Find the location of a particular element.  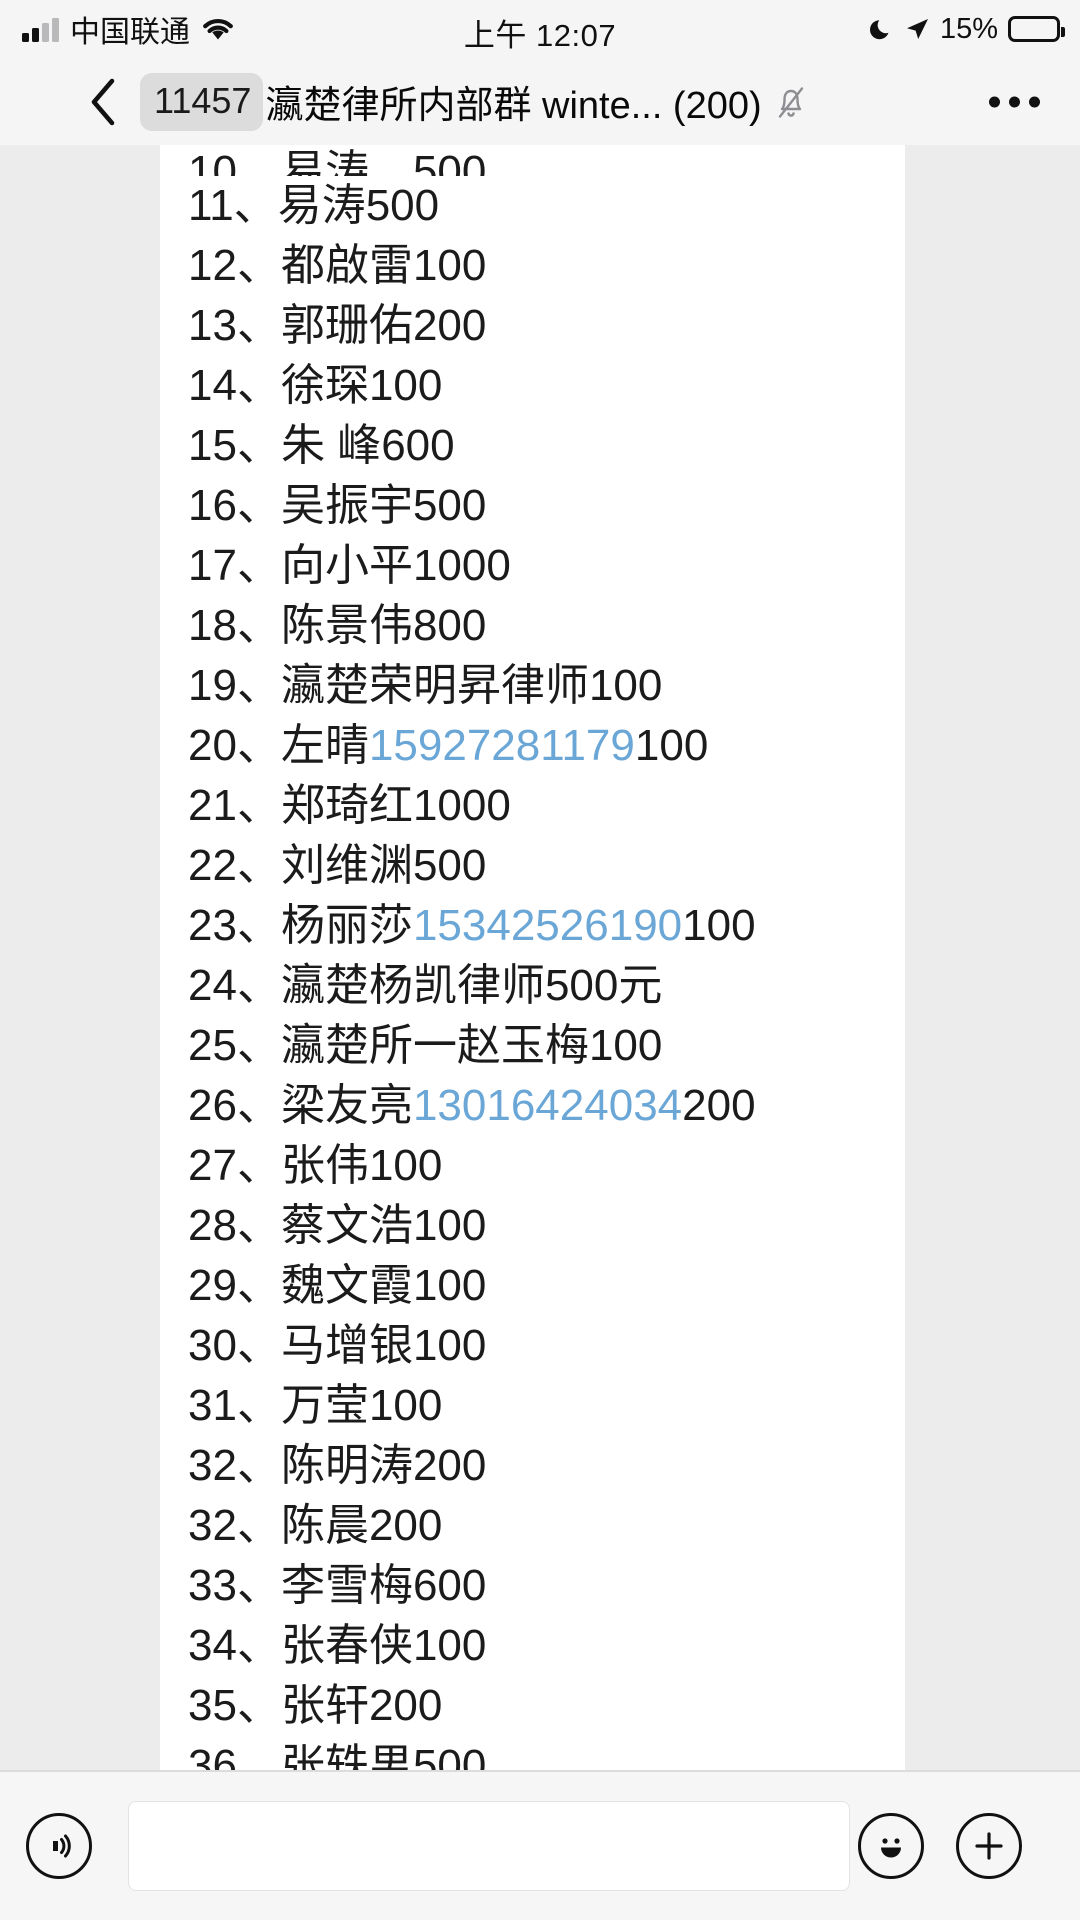

more-options-button is located at coordinates (1014, 101).